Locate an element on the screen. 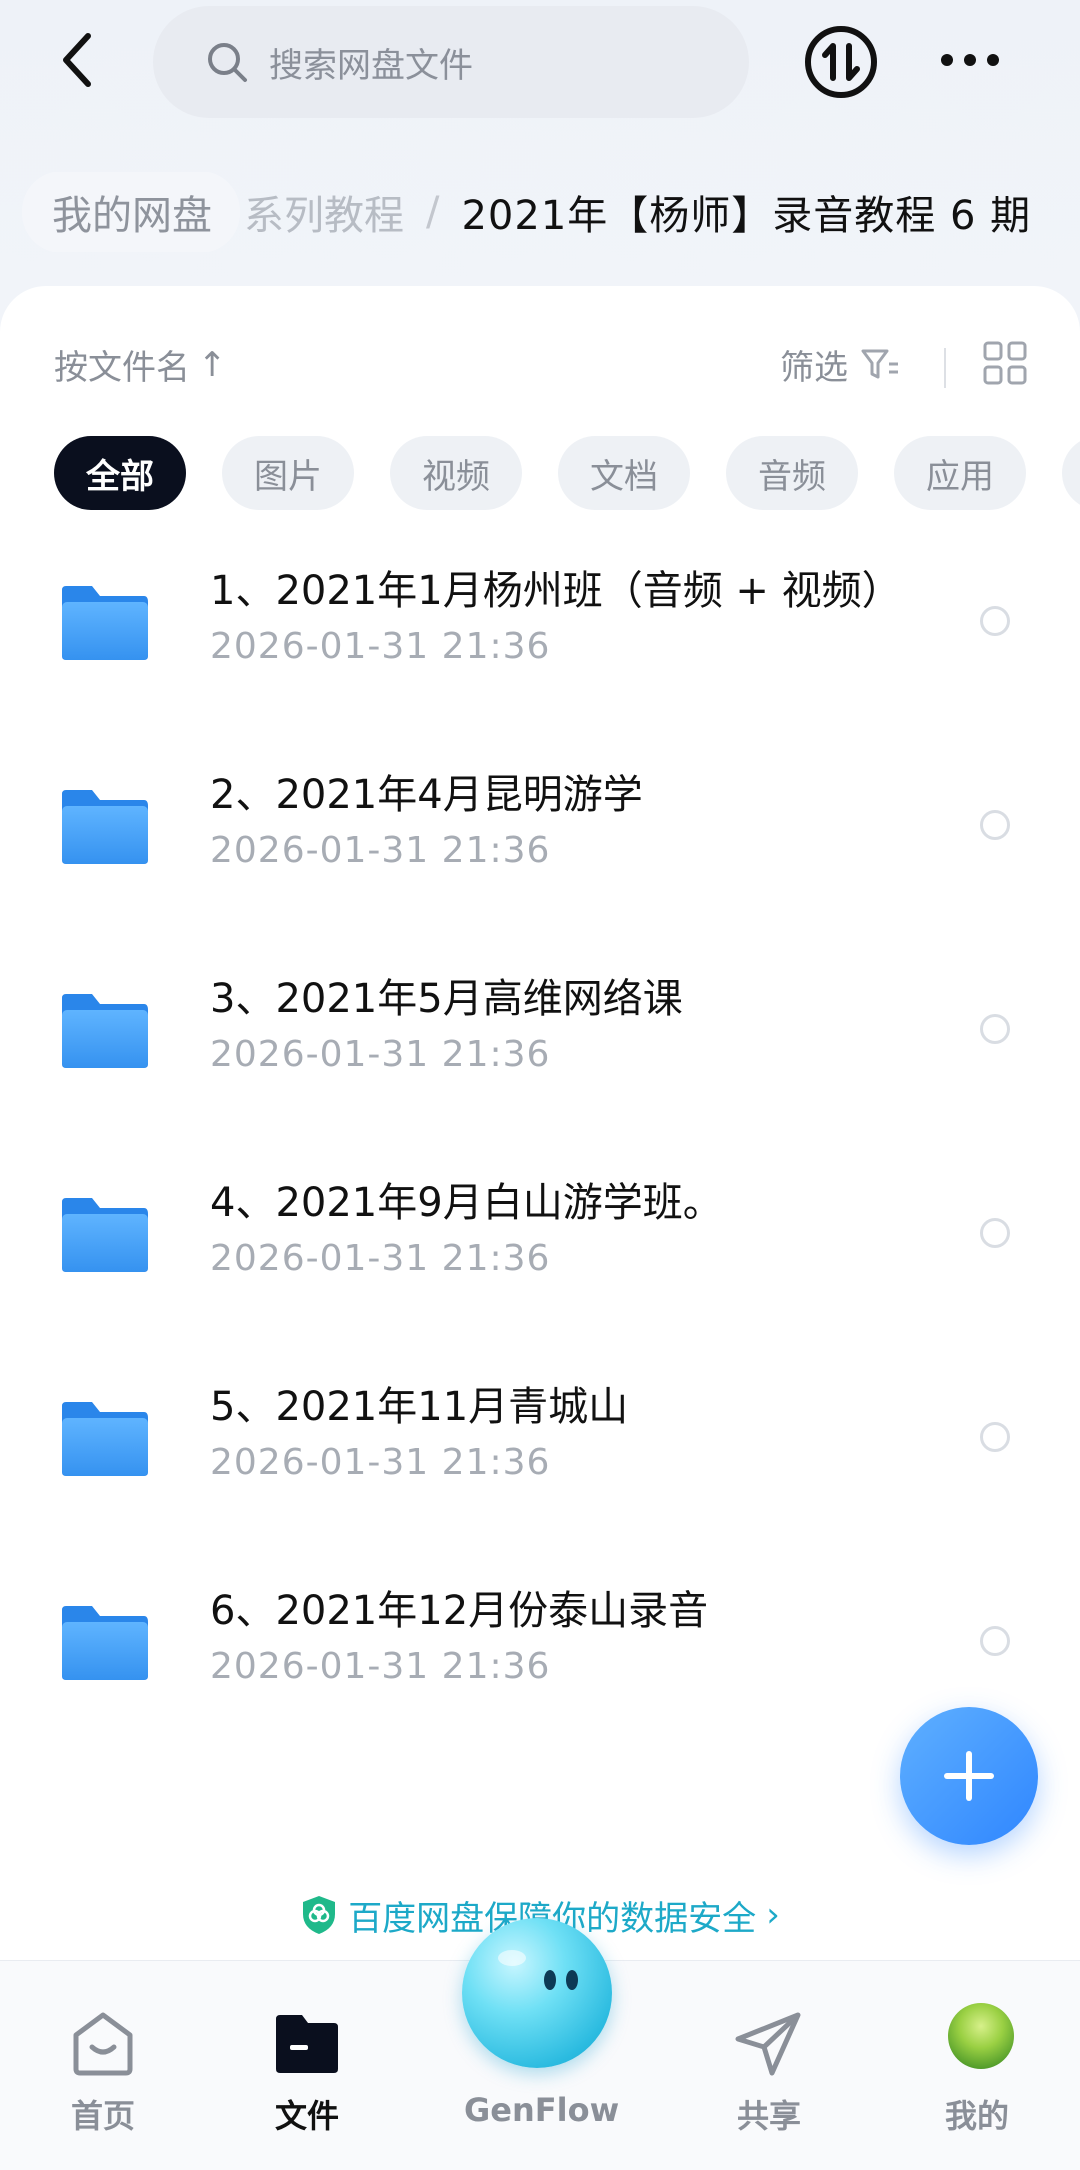 This screenshot has height=2170, width=1080. home-icon is located at coordinates (103, 2044).